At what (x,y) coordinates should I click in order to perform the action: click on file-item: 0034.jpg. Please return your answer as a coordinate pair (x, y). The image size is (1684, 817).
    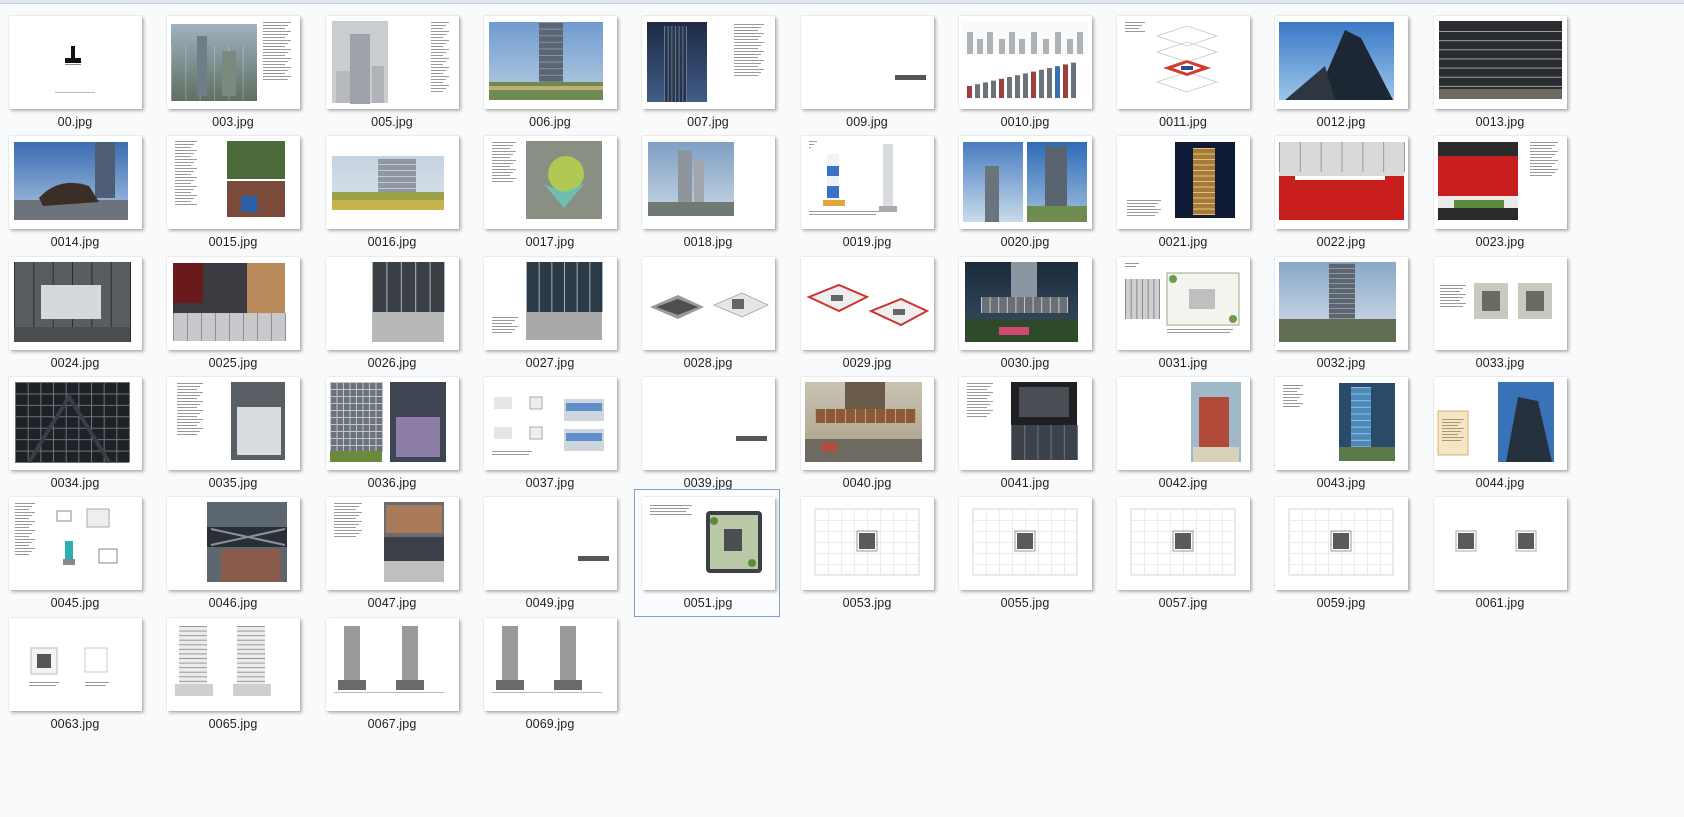
    Looking at the image, I should click on (74, 433).